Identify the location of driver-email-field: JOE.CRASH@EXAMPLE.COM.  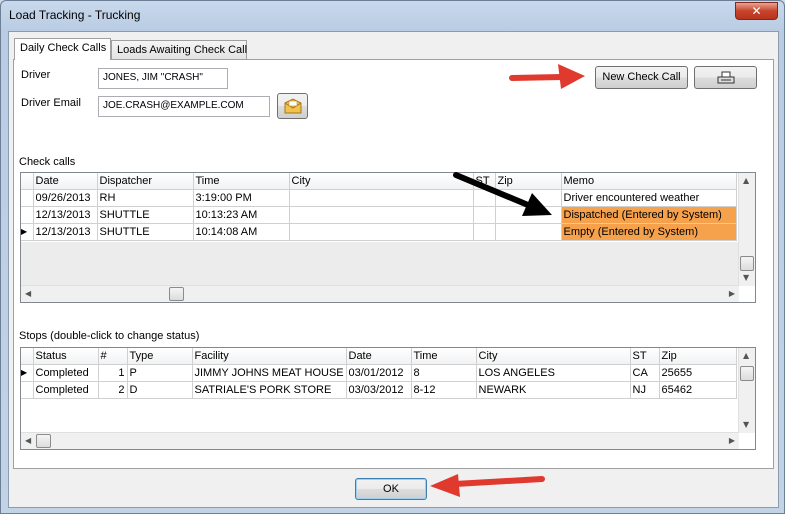
(184, 106).